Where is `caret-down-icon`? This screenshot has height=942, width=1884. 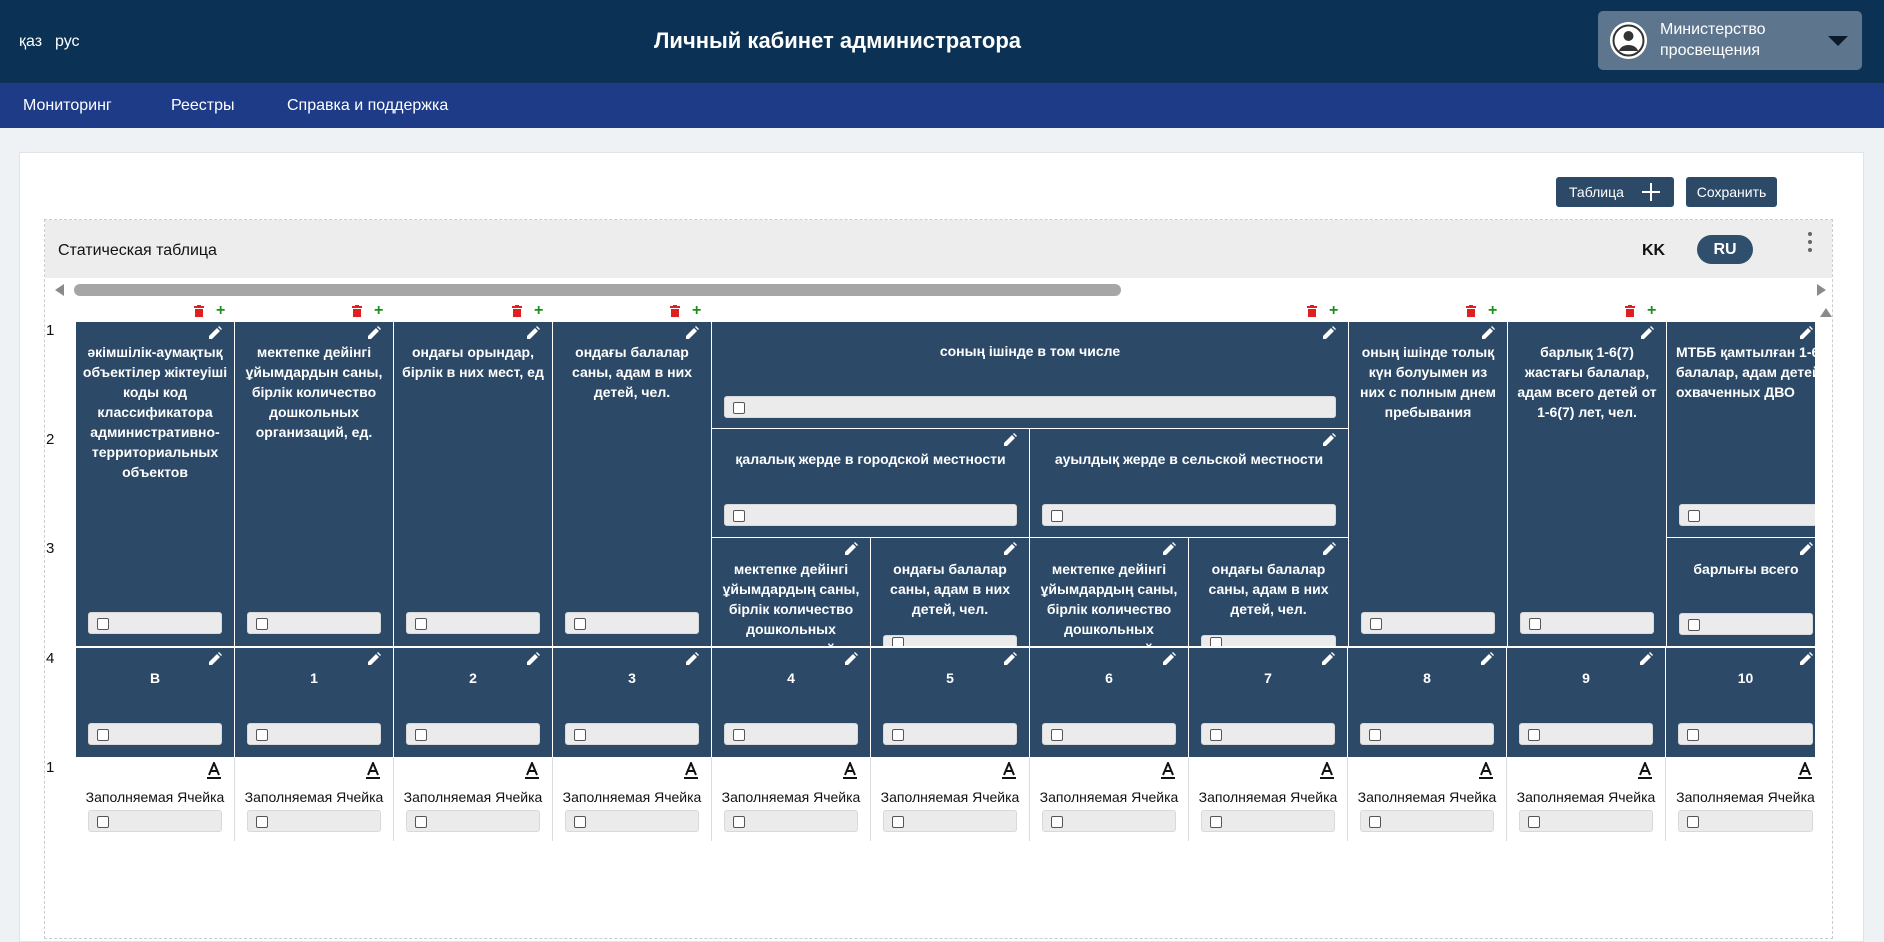 caret-down-icon is located at coordinates (1838, 41).